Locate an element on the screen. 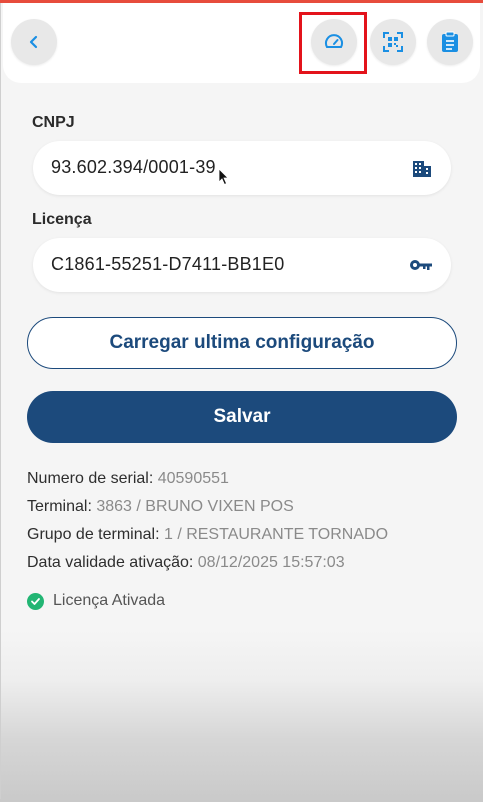  license-status: Licença Ativada is located at coordinates (96, 601).